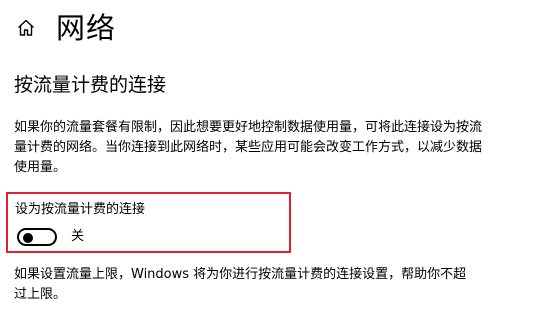 The width and height of the screenshot is (538, 323). Describe the element at coordinates (80, 209) in the screenshot. I see `metered-toggle-label: 设为按流量计费的连接` at that location.